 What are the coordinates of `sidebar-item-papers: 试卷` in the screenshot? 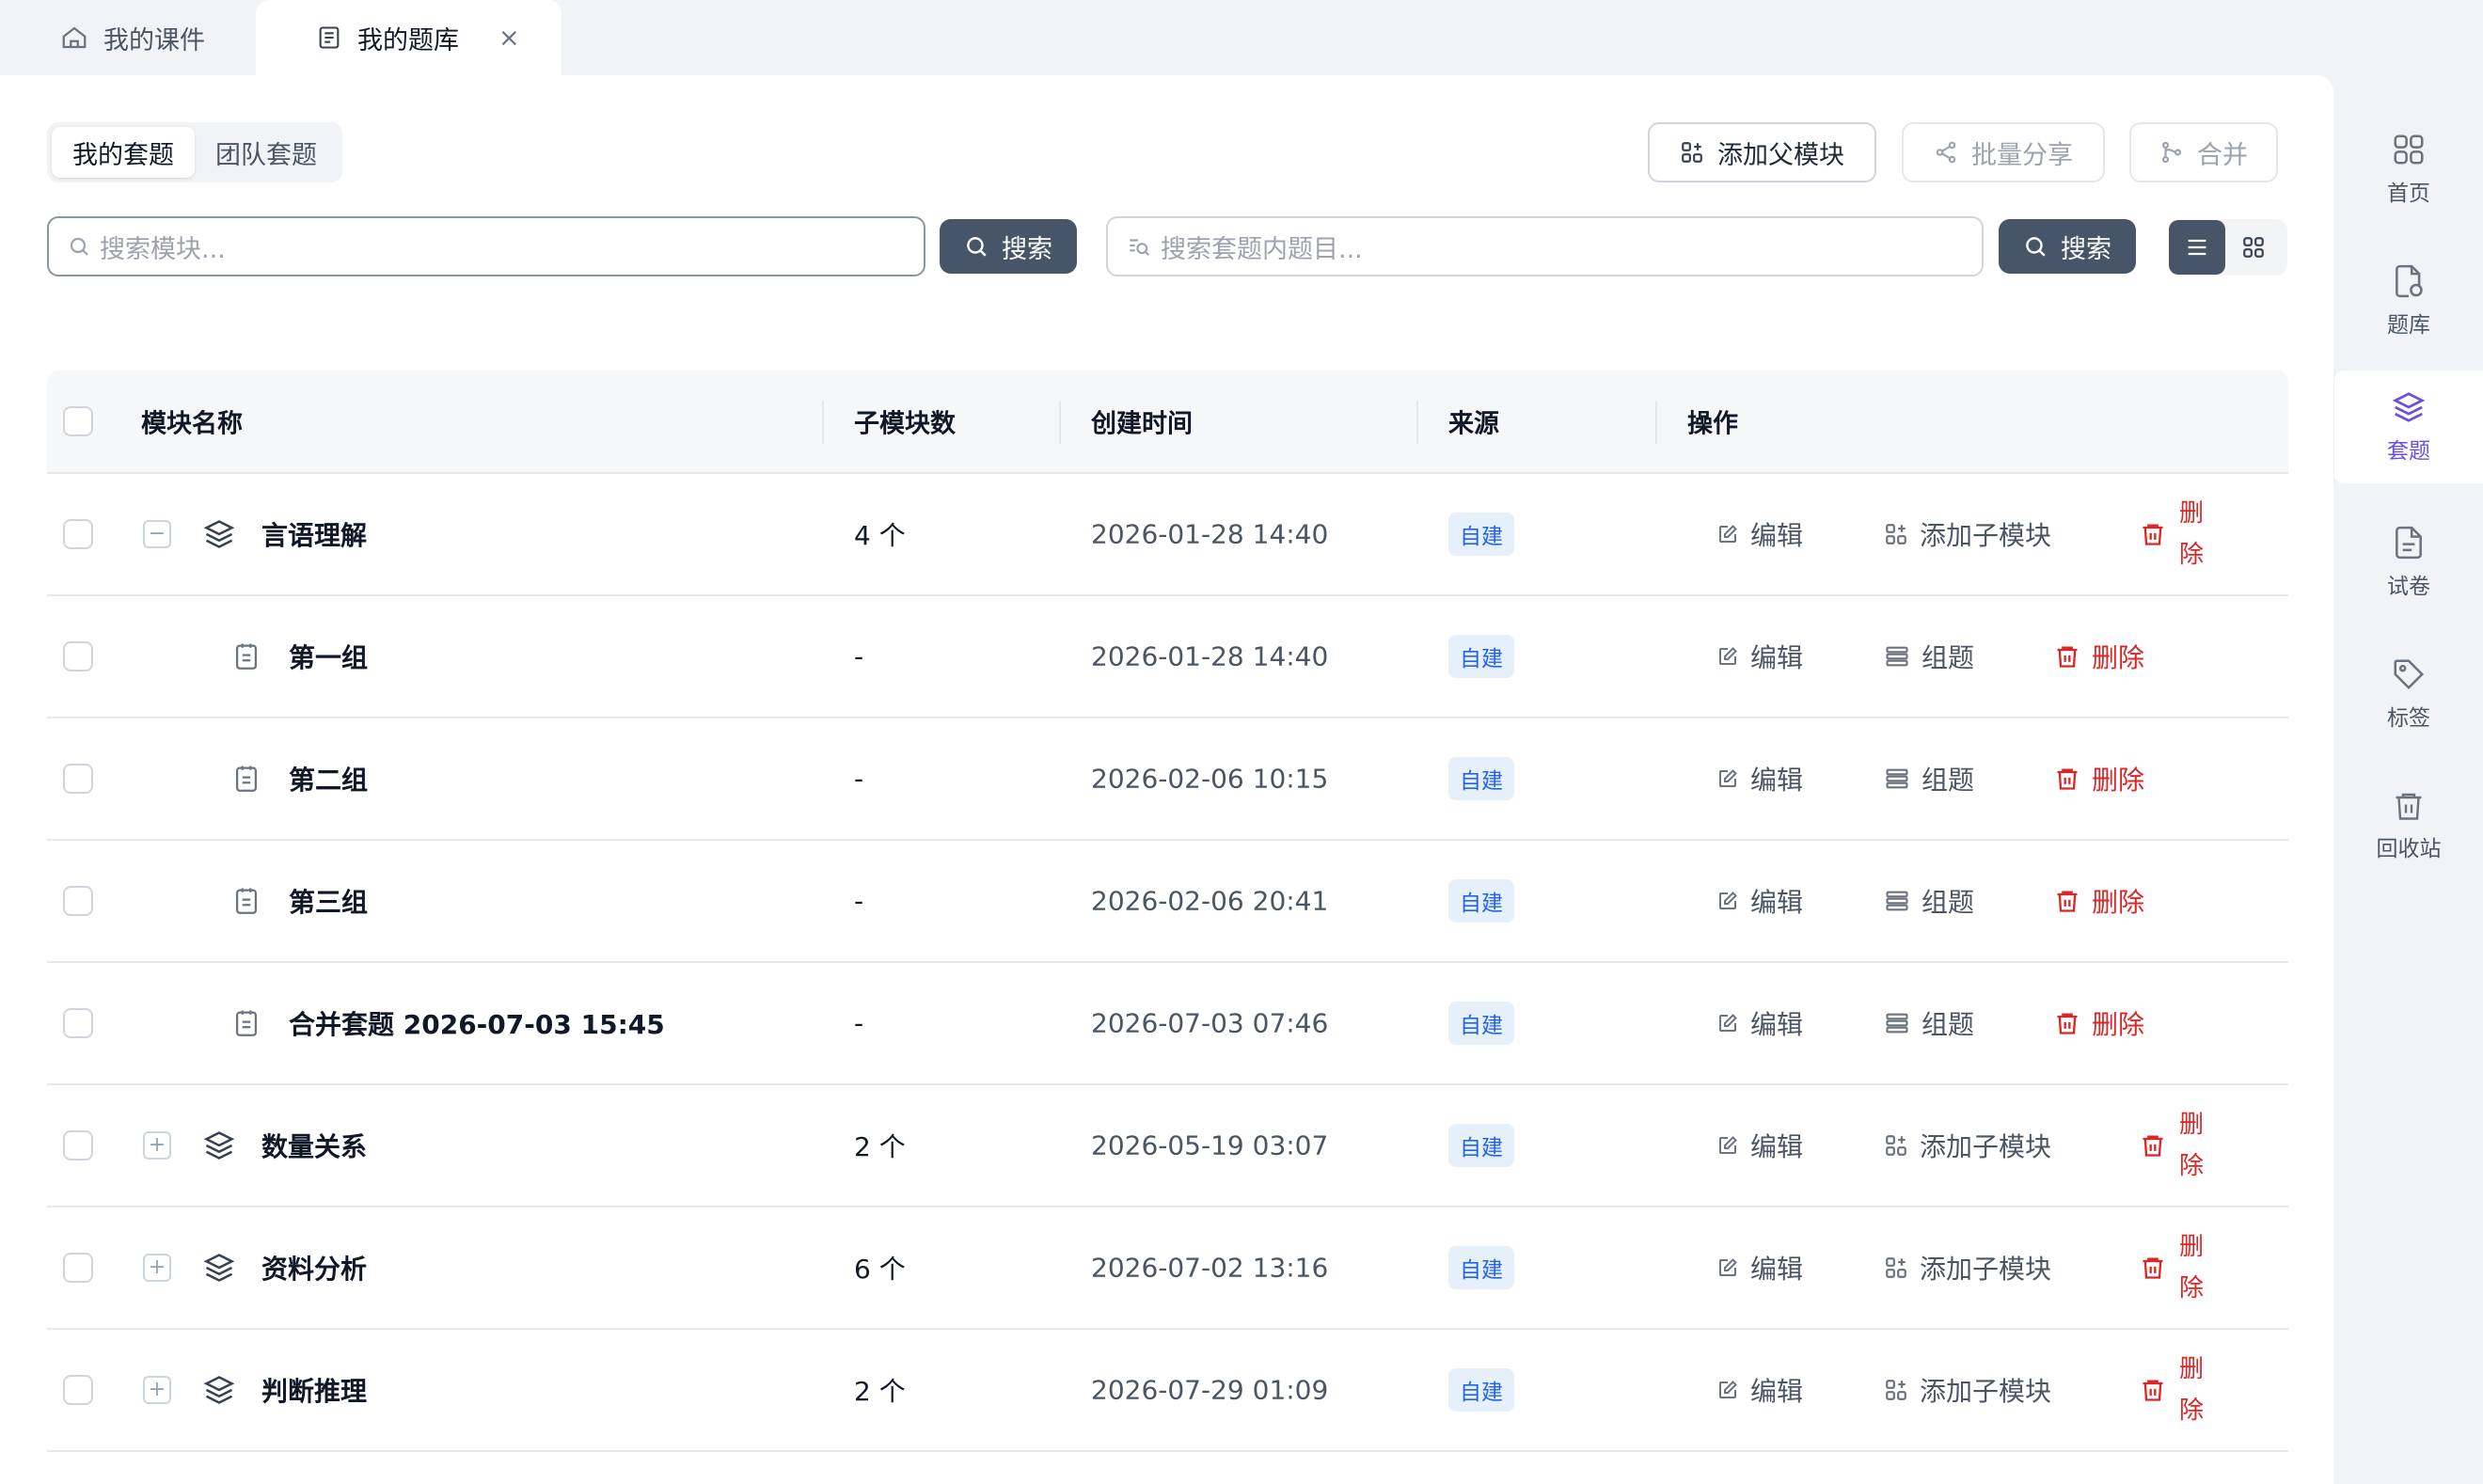 It's located at (2408, 562).